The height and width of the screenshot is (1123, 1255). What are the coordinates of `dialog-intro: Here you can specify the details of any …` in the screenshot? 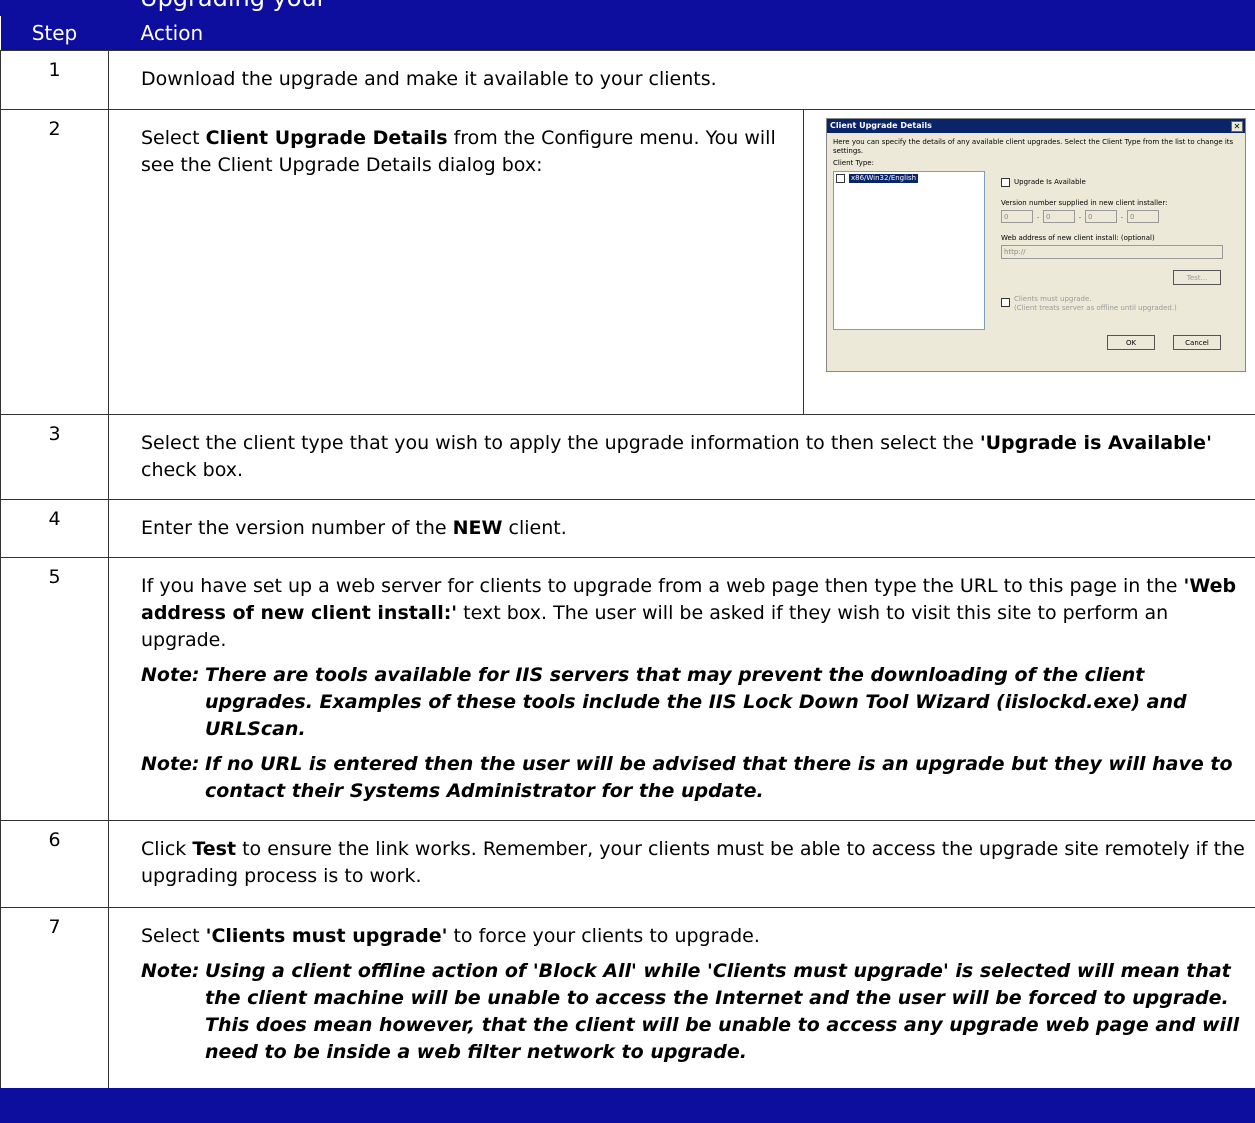 It's located at (1033, 146).